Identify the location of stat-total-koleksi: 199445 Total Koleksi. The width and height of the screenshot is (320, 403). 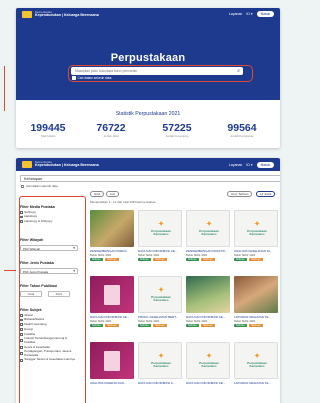
(48, 130).